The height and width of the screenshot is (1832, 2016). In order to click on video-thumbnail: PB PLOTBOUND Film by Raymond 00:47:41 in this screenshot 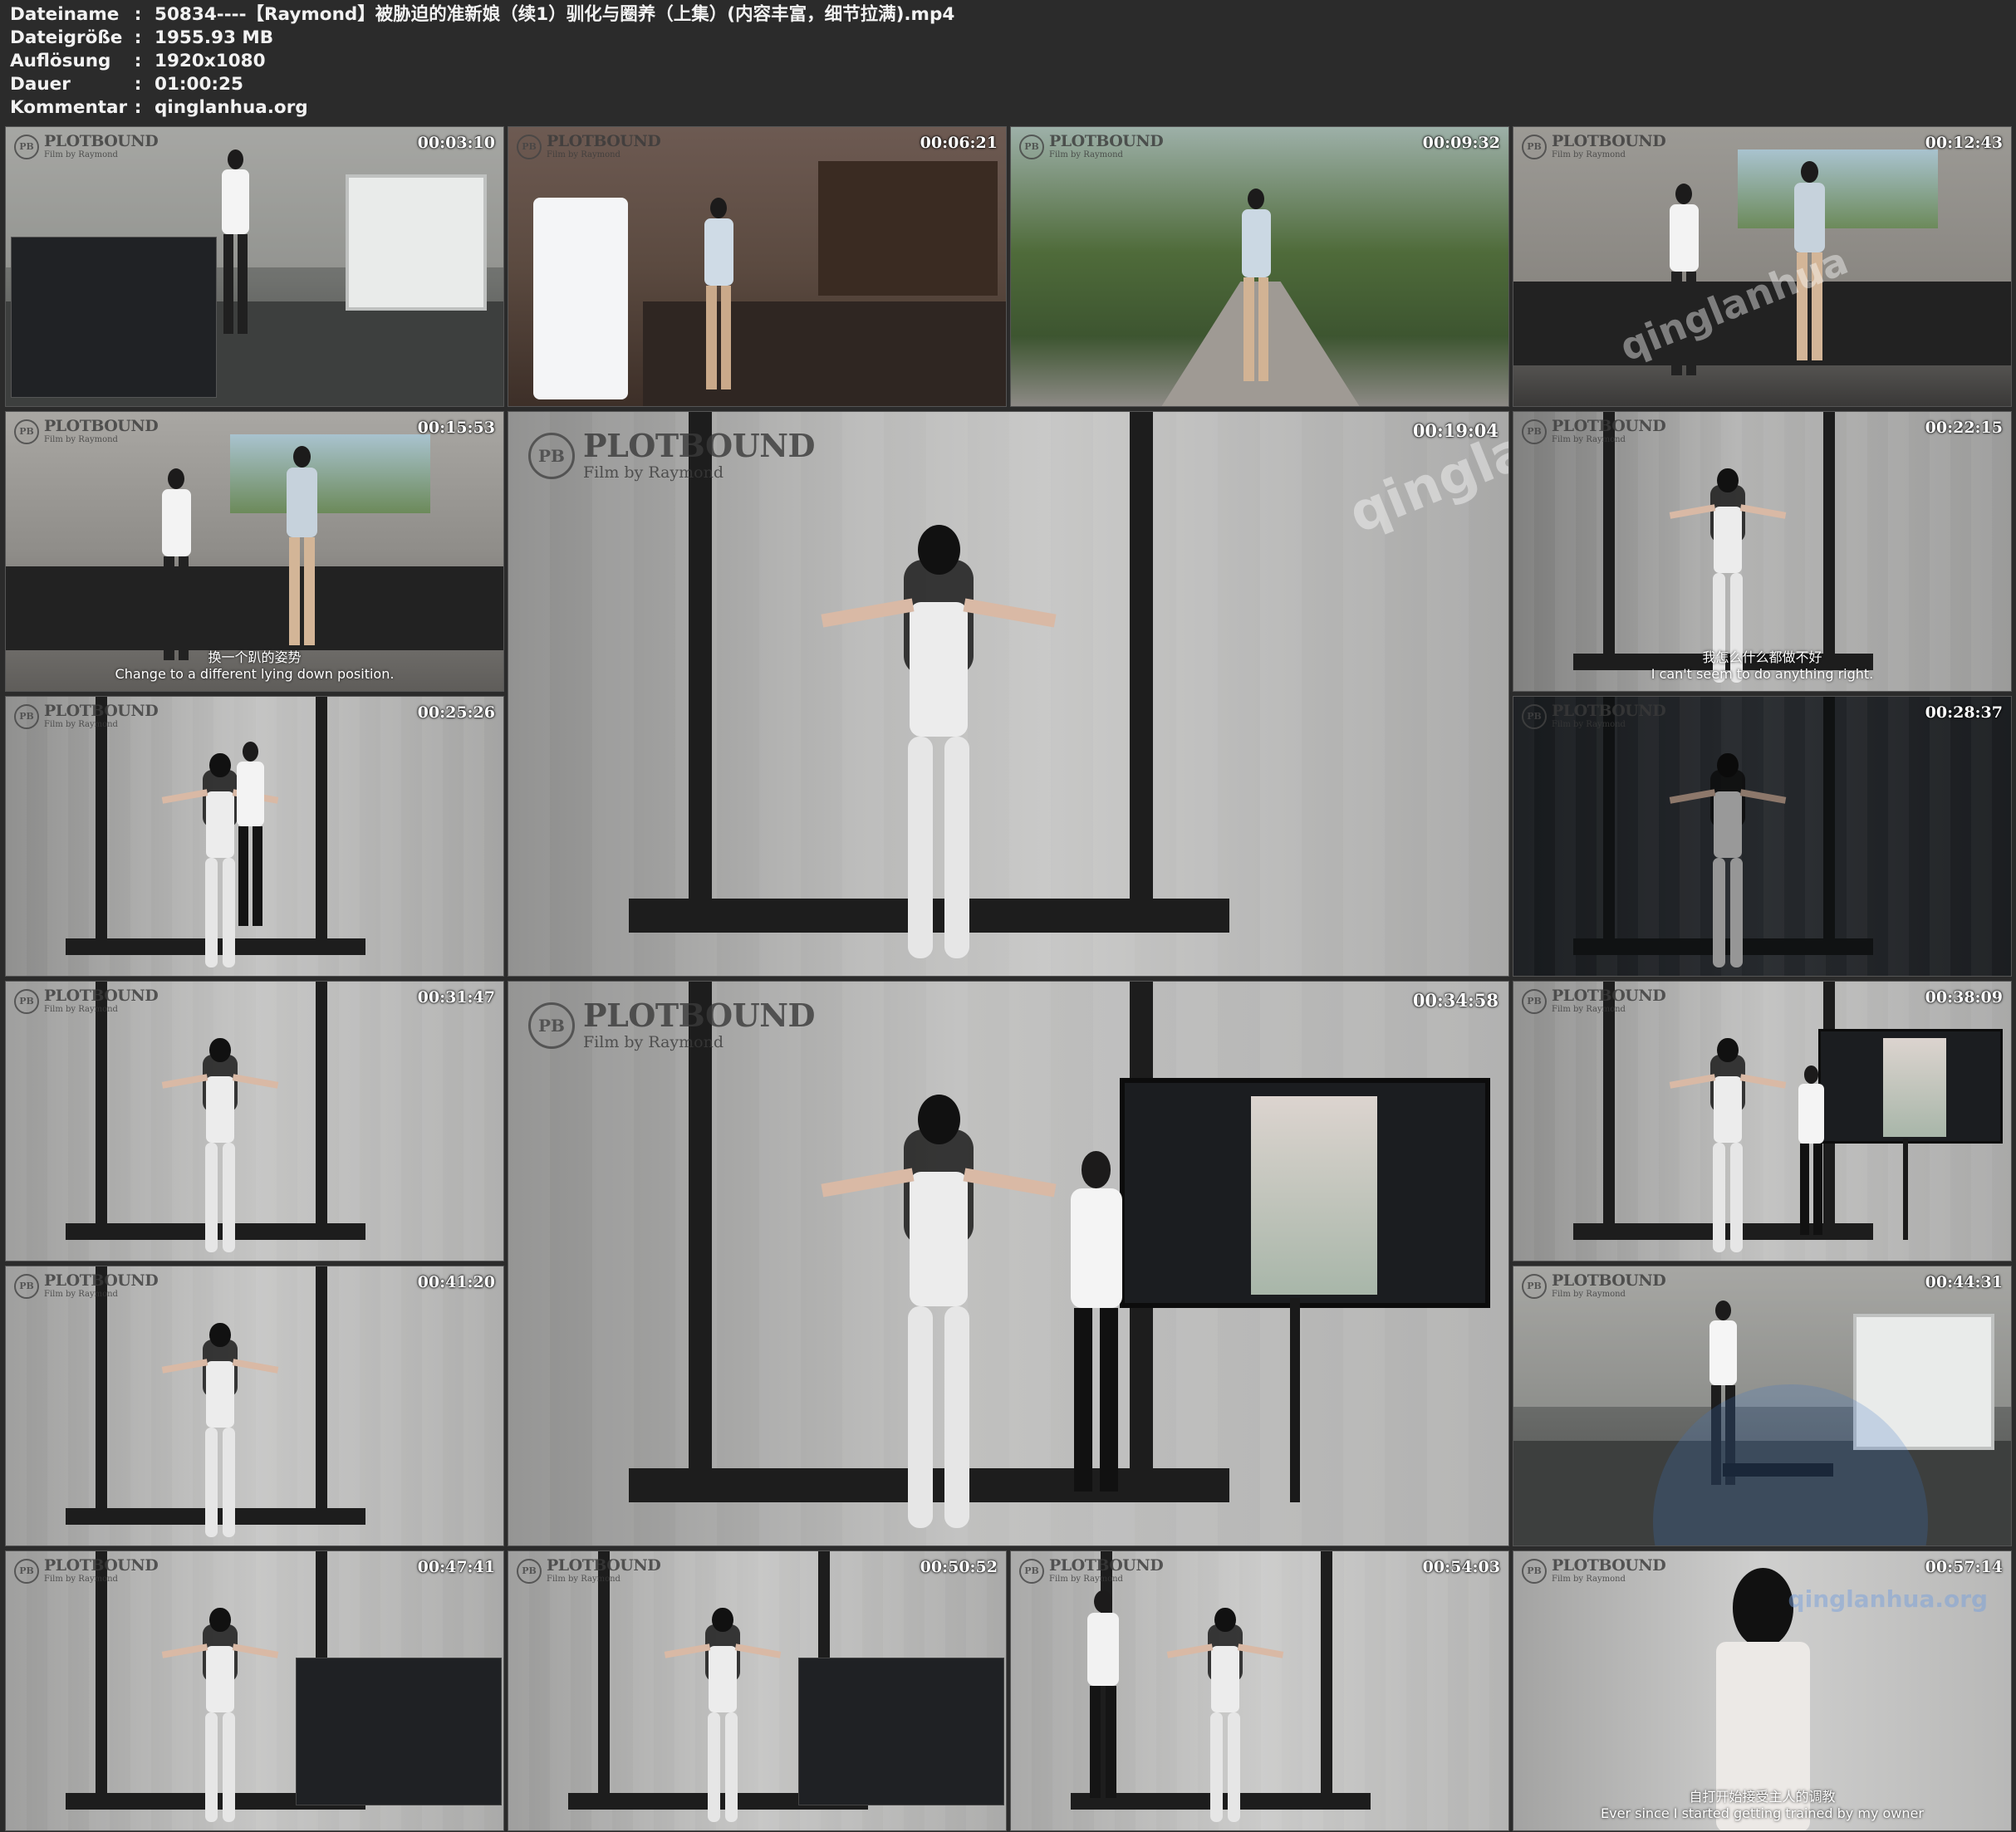, I will do `click(255, 1690)`.